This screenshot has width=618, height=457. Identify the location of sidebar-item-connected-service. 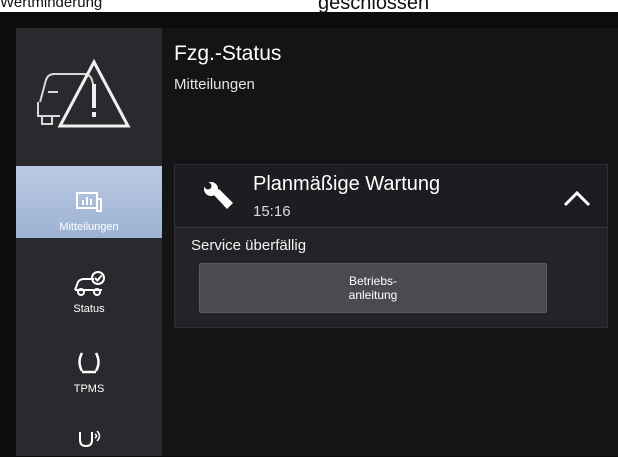
(89, 442).